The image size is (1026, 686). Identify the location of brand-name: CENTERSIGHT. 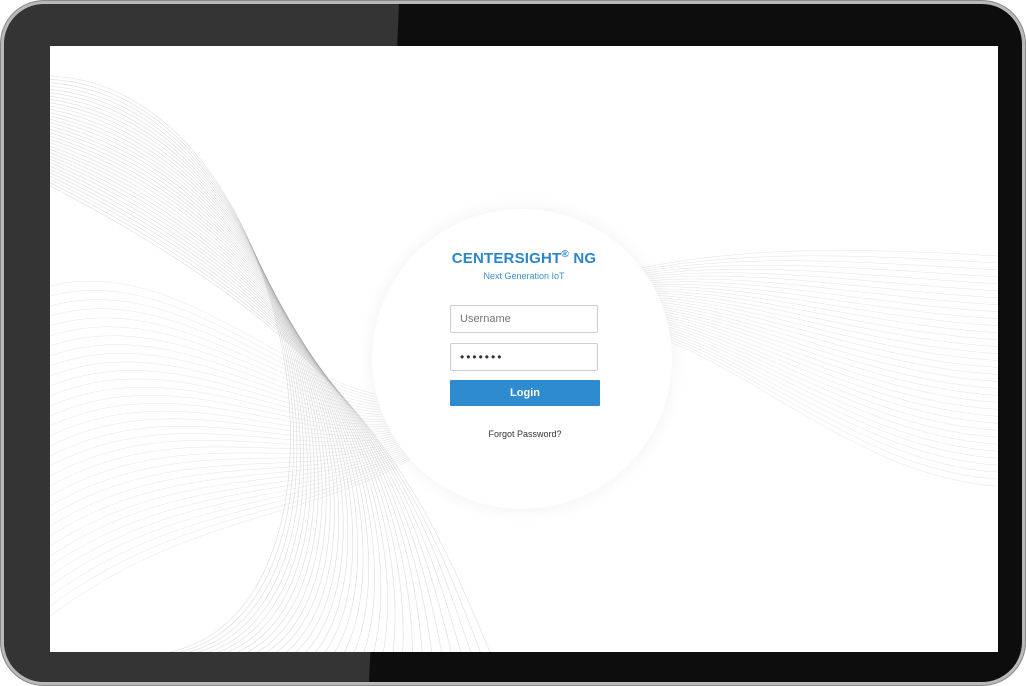
(506, 258).